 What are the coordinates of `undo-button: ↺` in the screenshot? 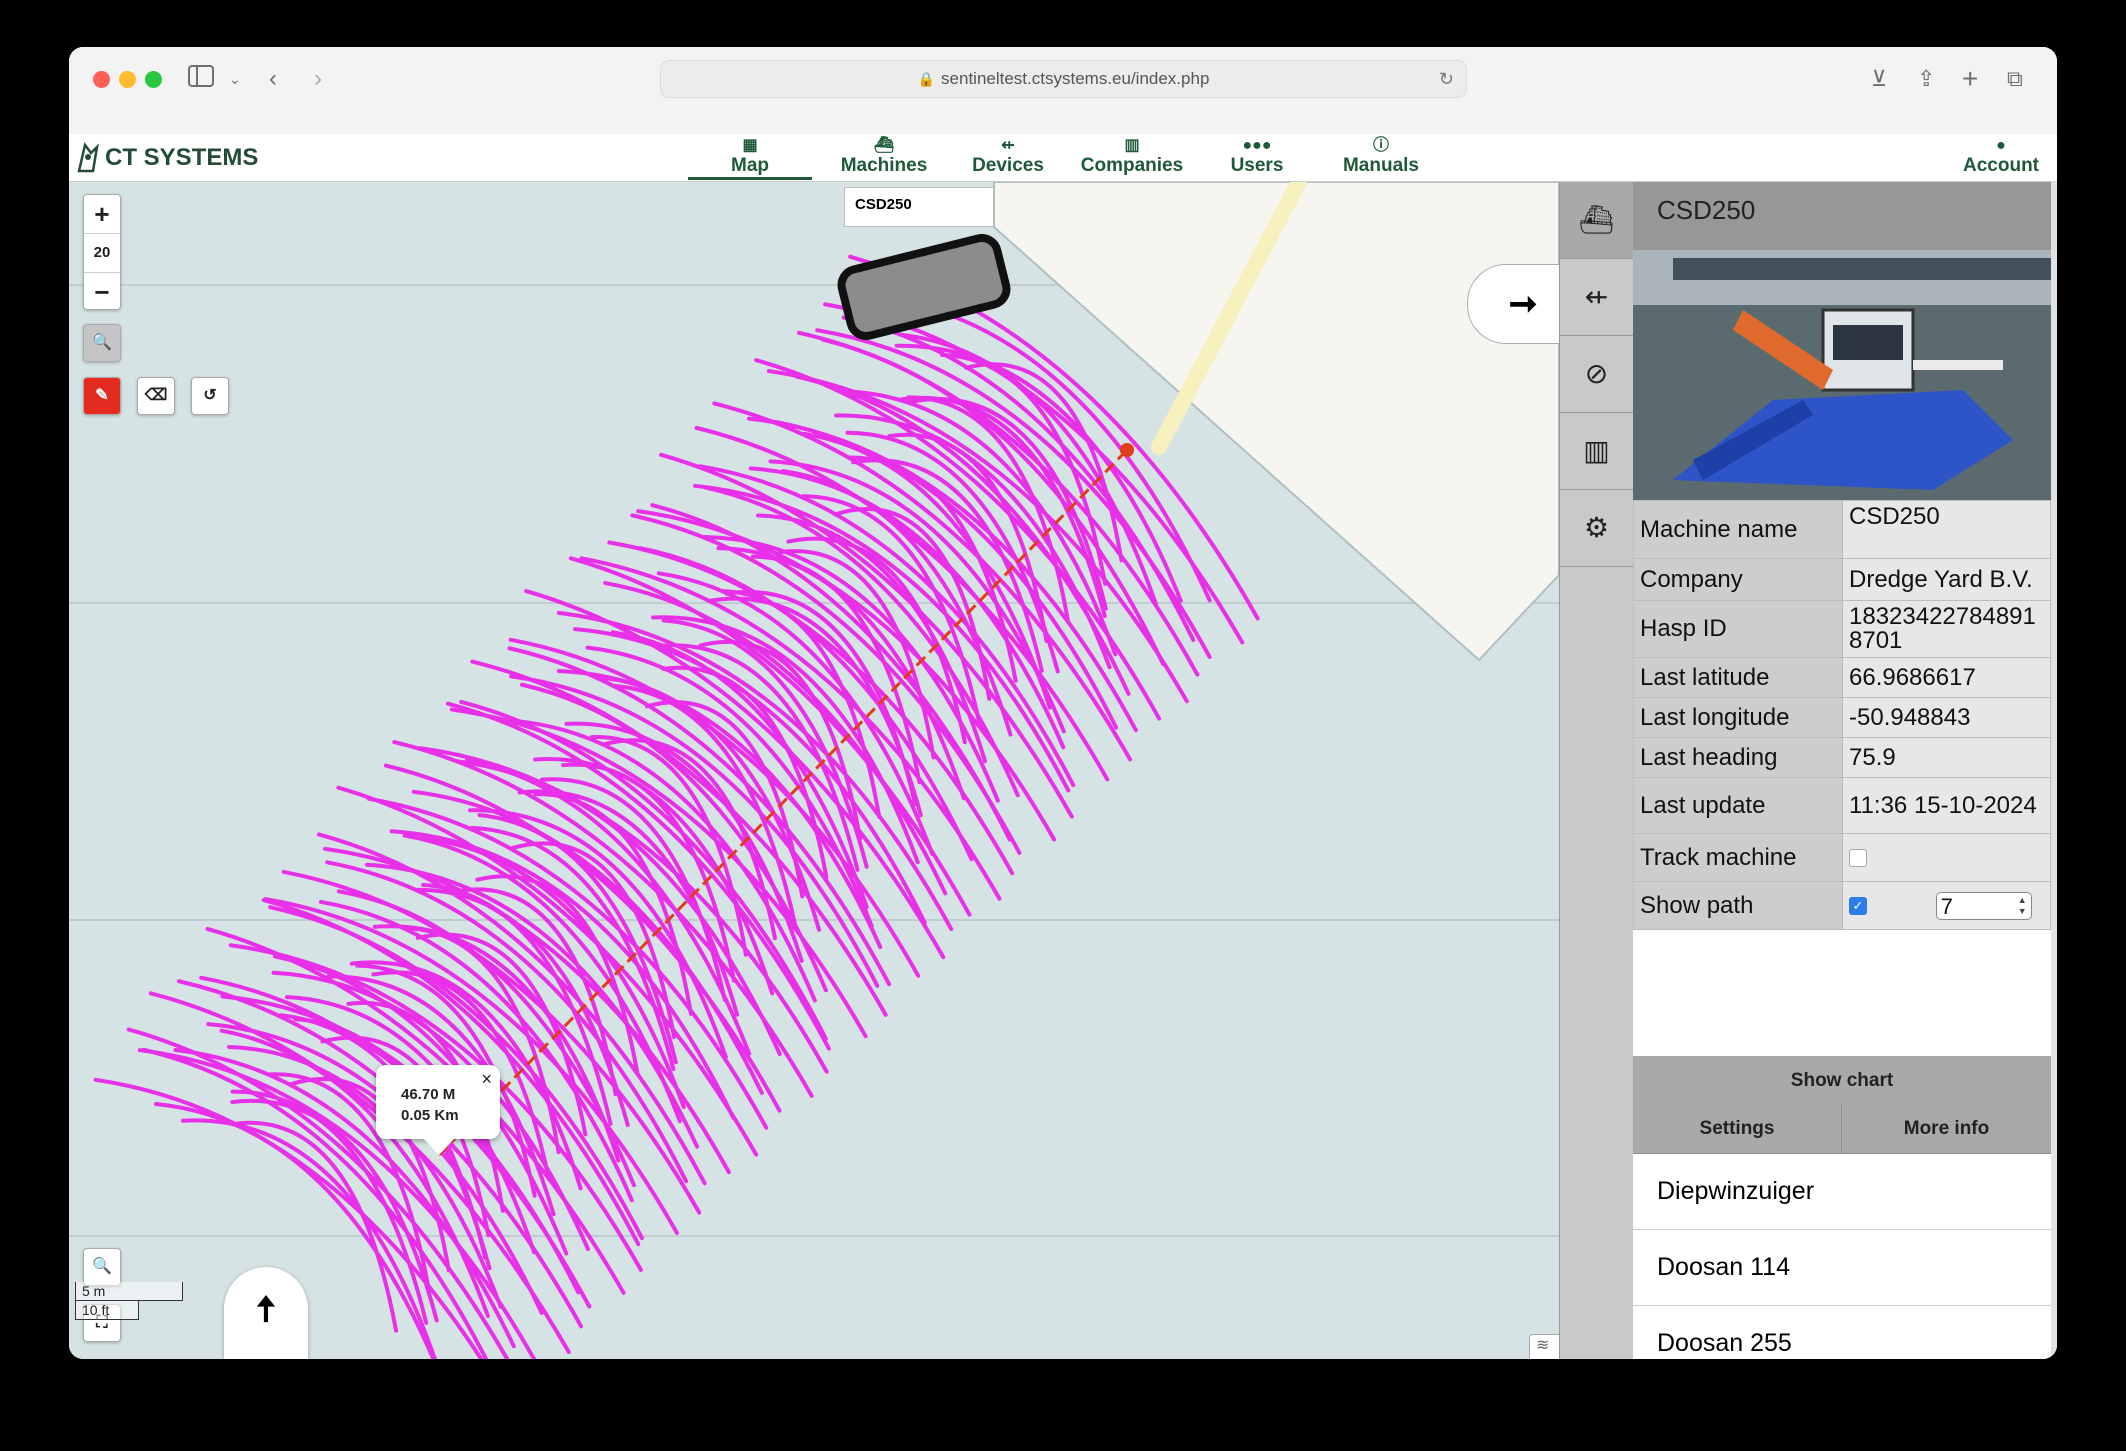 It's located at (210, 396).